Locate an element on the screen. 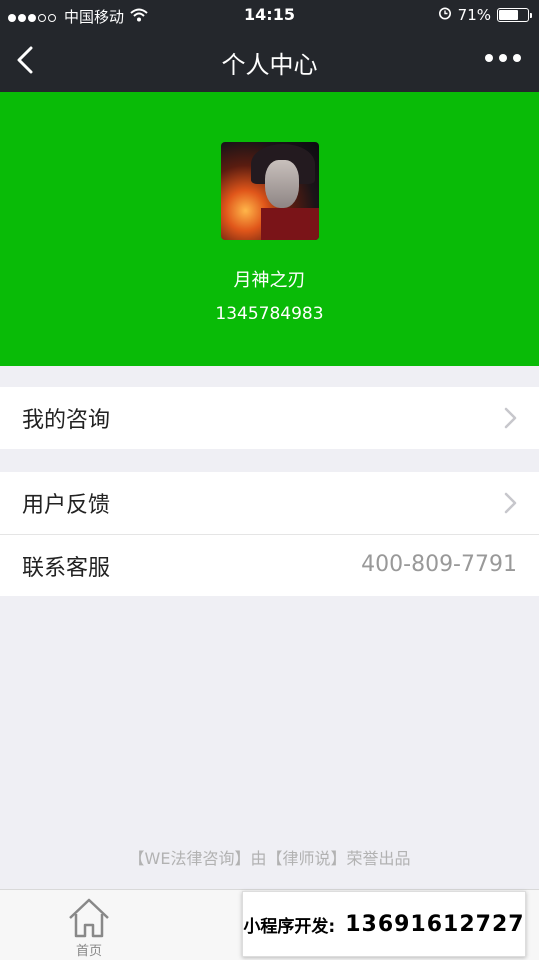 Image resolution: width=539 pixels, height=960 pixels. service-phone: 400-809-7791 is located at coordinates (439, 564).